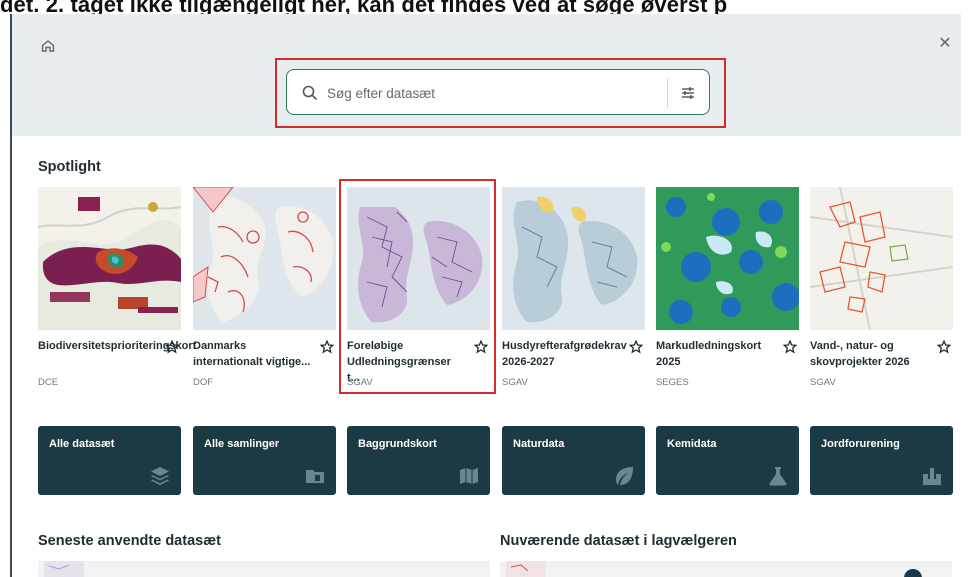  Describe the element at coordinates (203, 382) in the screenshot. I see `card-source: DOF` at that location.